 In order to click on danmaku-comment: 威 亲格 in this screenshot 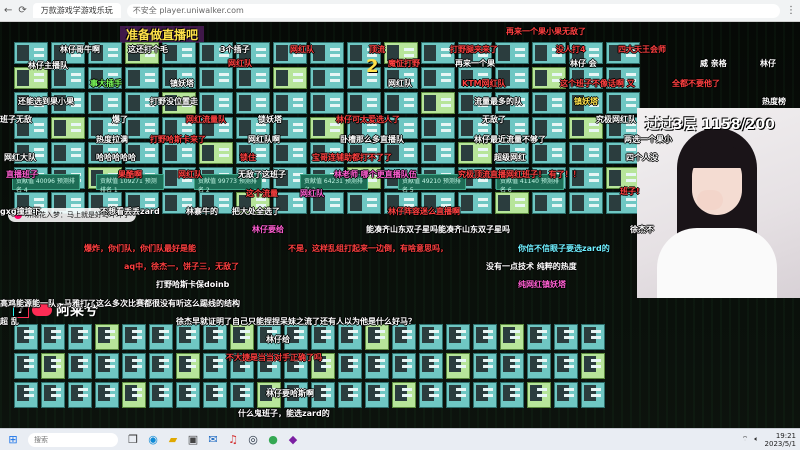, I will do `click(713, 63)`.